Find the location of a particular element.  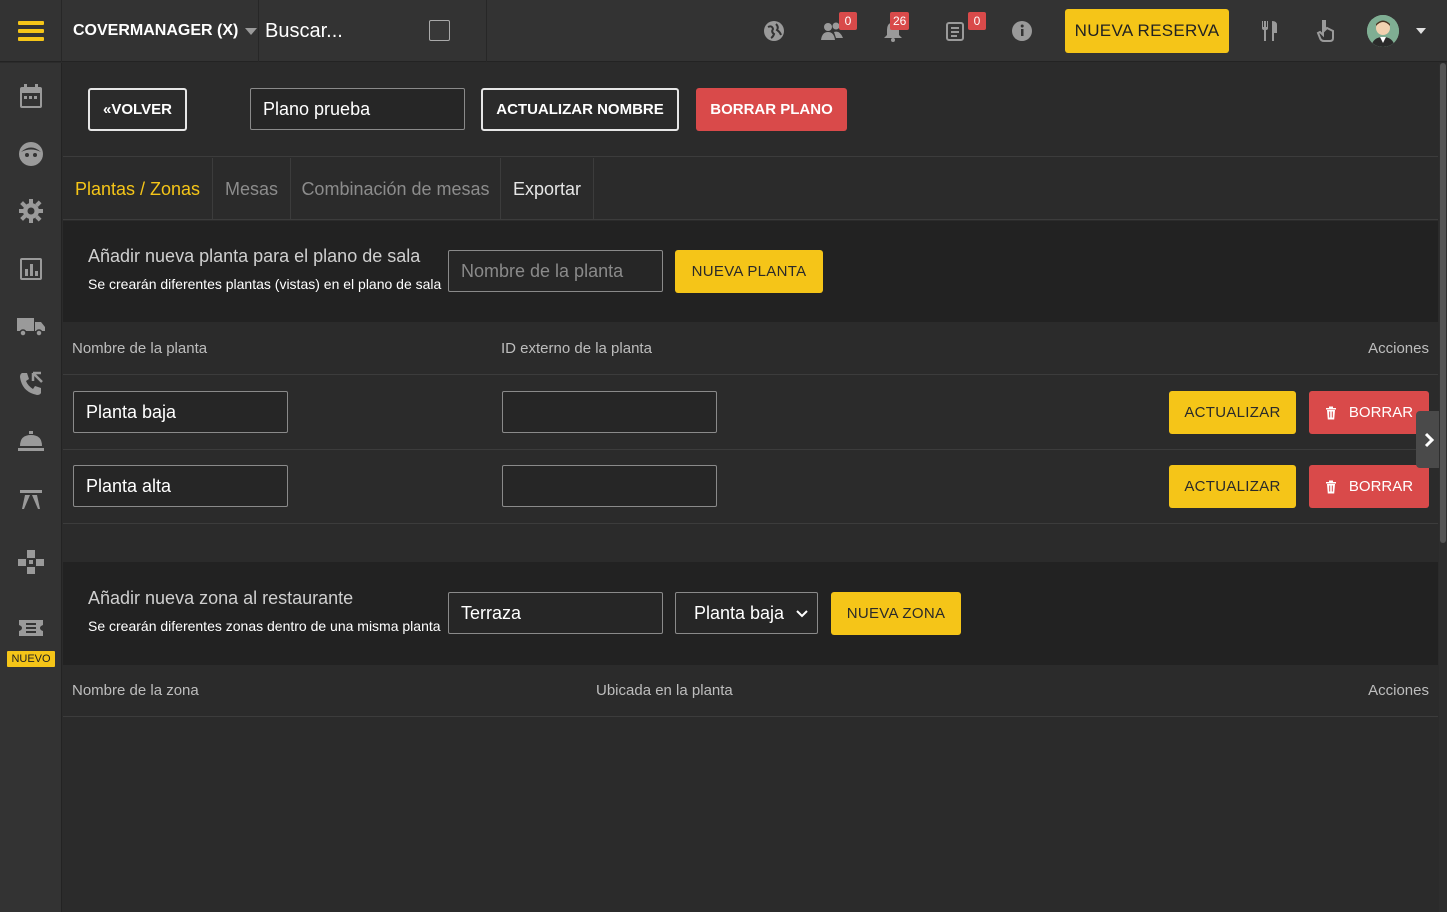

new-feature-badge: NUEVO is located at coordinates (31, 659).